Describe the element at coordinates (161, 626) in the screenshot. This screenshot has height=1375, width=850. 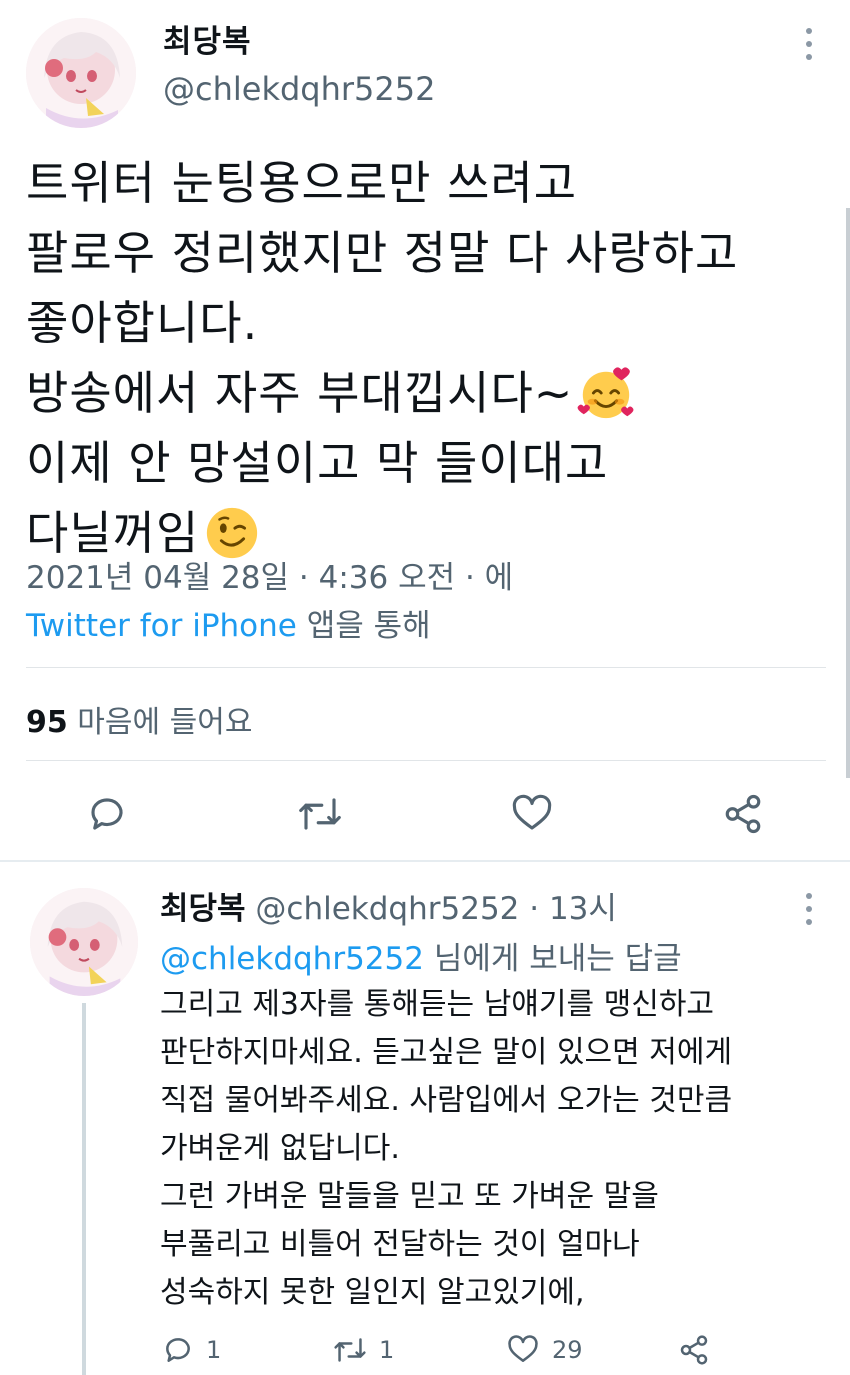
I see `source-link: Twitter for iPhone` at that location.